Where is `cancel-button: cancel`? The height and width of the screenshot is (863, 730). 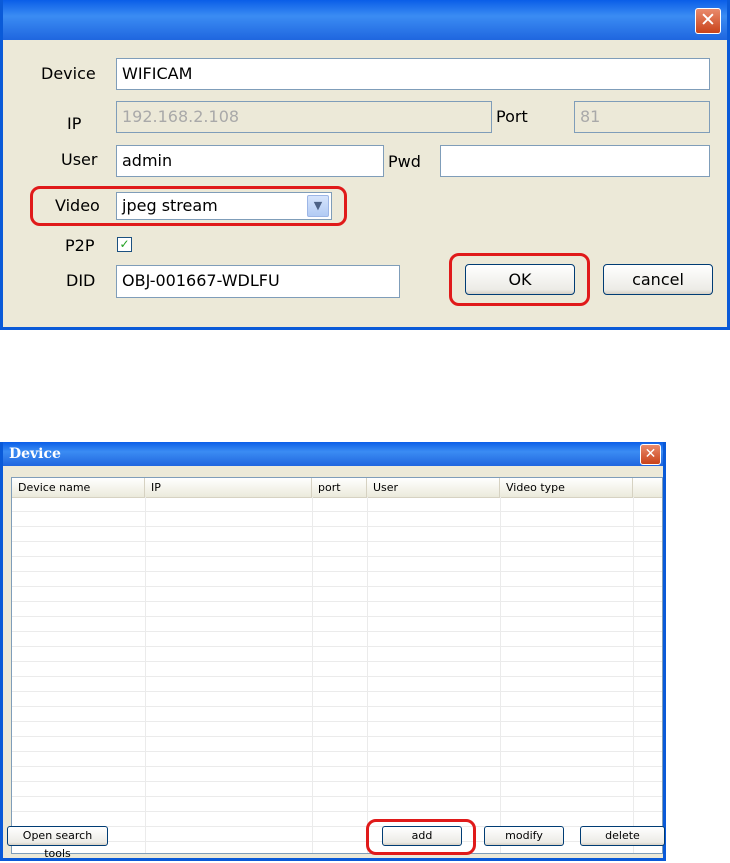 cancel-button: cancel is located at coordinates (658, 279).